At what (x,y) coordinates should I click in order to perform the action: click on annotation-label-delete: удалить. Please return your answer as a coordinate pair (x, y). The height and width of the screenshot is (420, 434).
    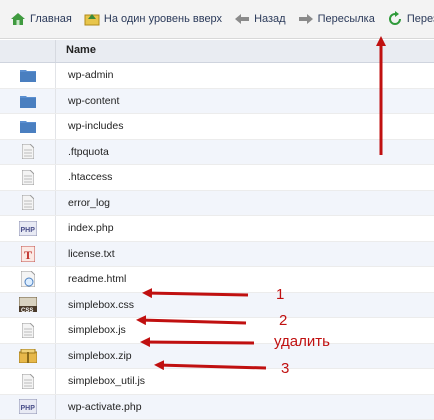
    Looking at the image, I should click on (302, 341).